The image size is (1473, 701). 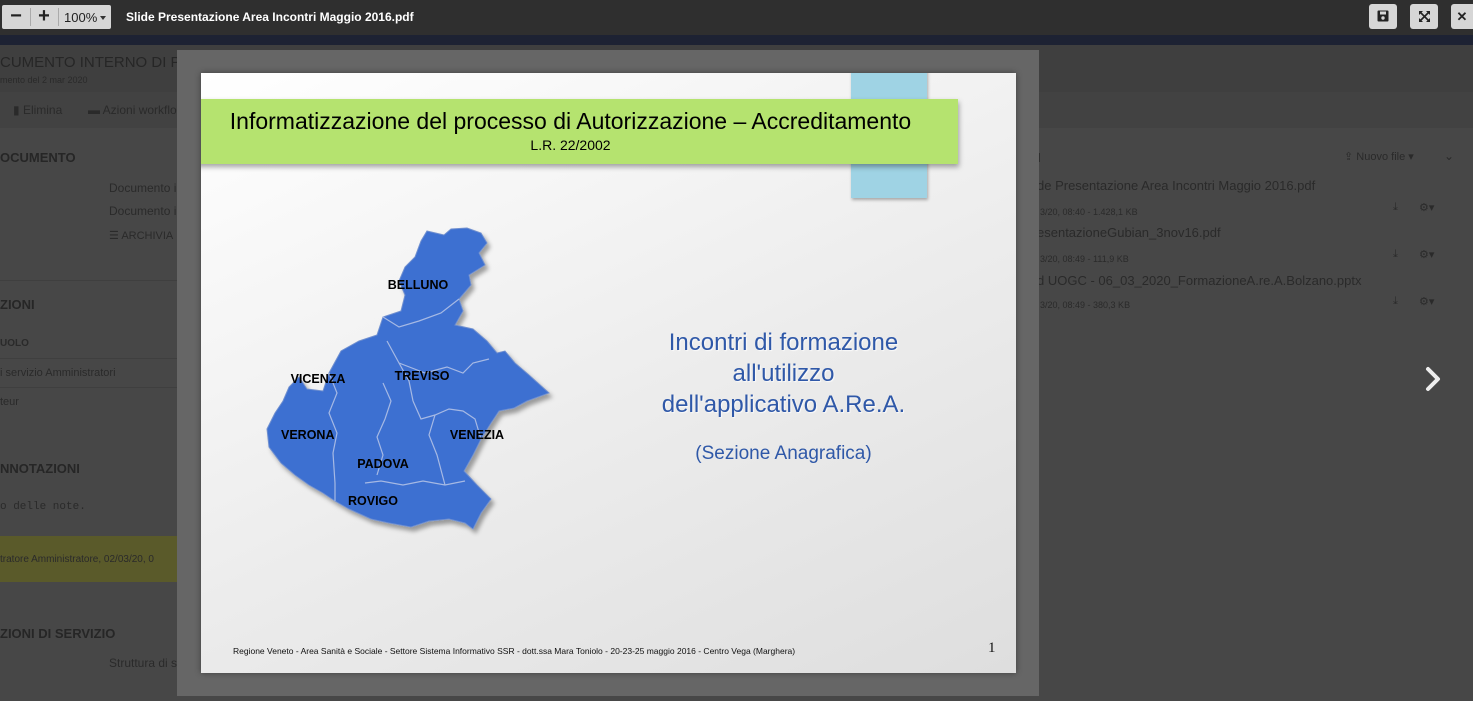 I want to click on file-meta: 3/20, 08:40 - 1.428,1 KB, so click(x=1089, y=212).